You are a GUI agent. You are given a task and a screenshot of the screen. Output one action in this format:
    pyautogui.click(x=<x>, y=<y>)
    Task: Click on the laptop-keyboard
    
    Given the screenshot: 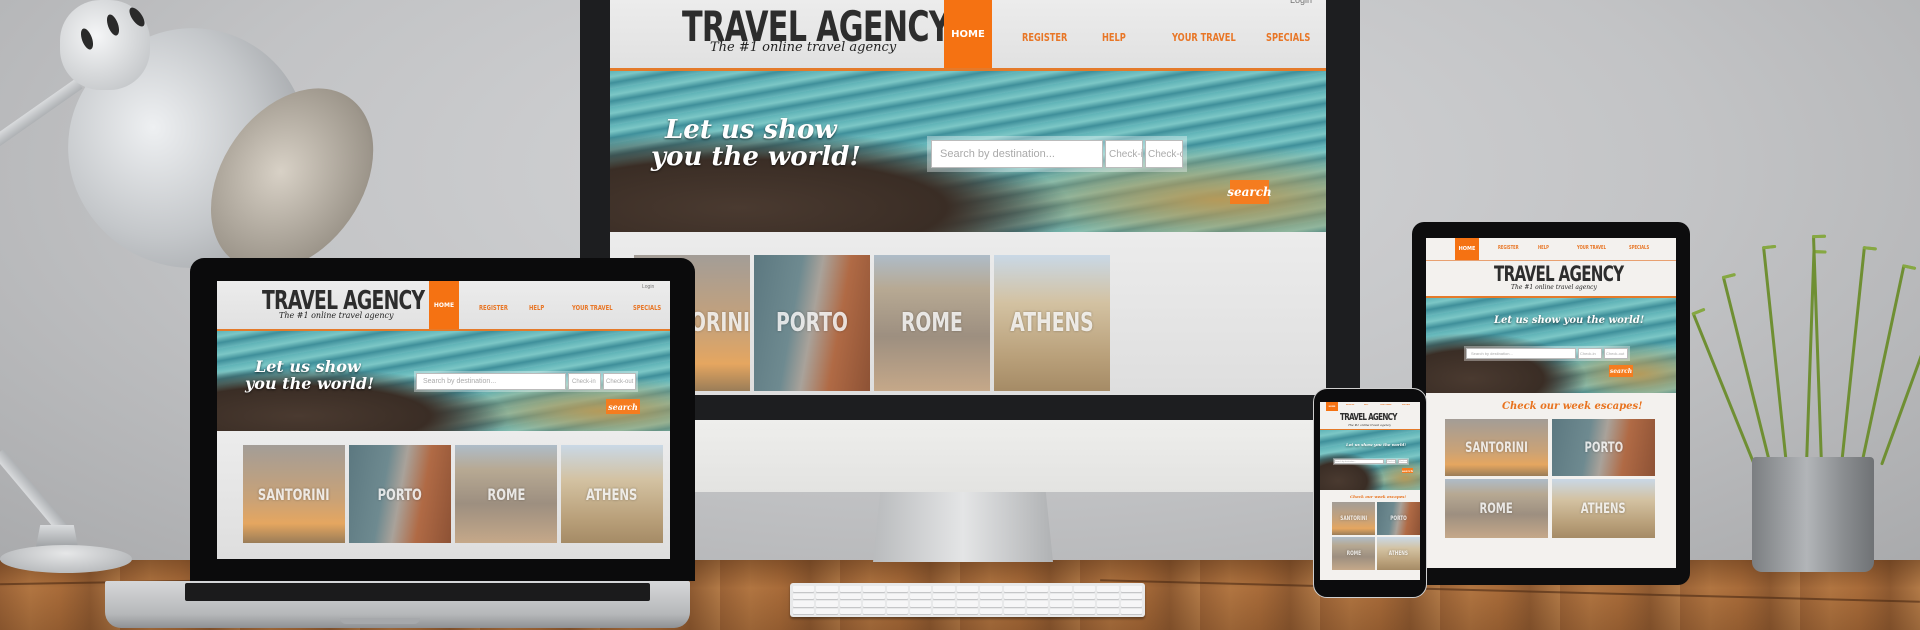 What is the action you would take?
    pyautogui.click(x=417, y=592)
    